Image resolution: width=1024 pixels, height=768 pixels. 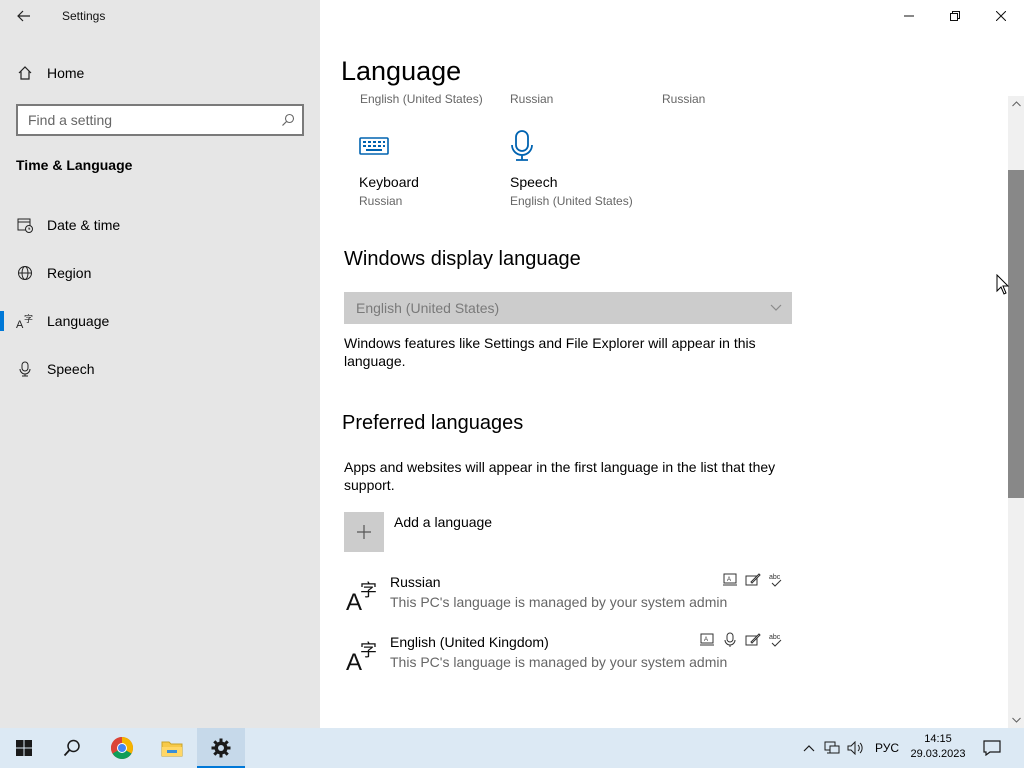 What do you see at coordinates (160, 321) in the screenshot?
I see `nav-item-language: A字 Language` at bounding box center [160, 321].